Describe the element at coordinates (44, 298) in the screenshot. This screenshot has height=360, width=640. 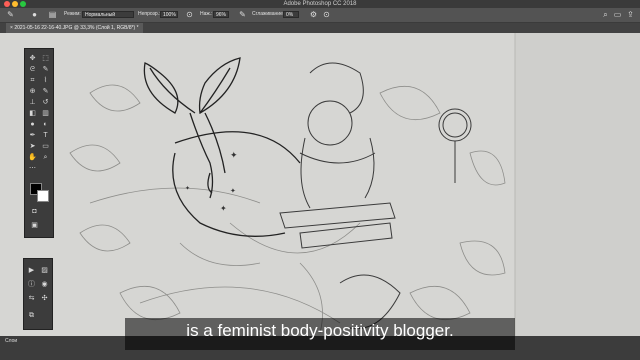
I see `paths-icon: ✣` at that location.